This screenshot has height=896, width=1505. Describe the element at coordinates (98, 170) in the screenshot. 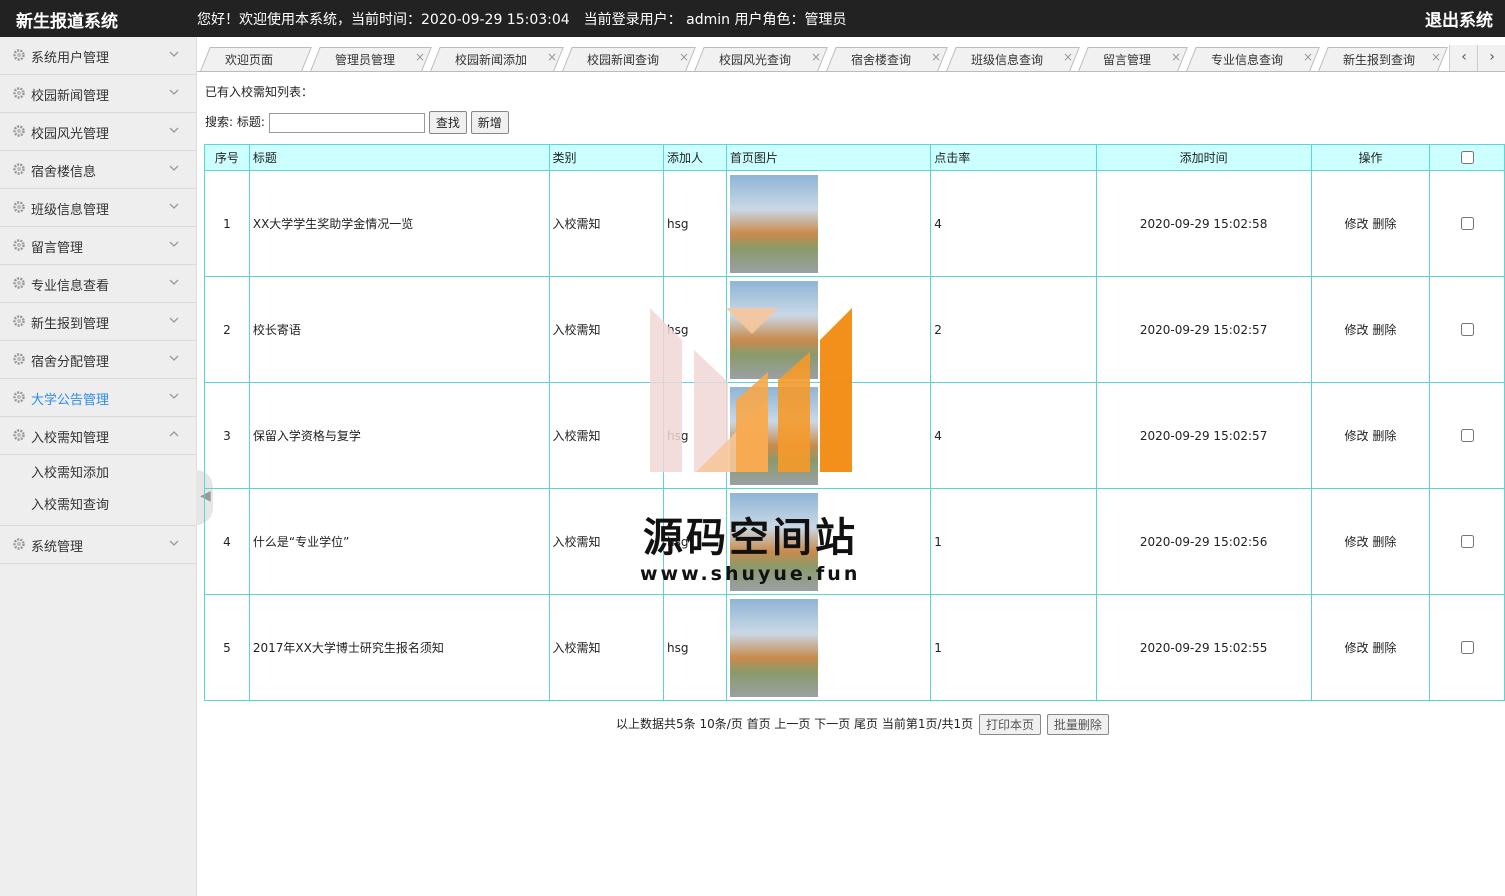

I see `sidebar-item-3: 宿舍楼信息` at that location.